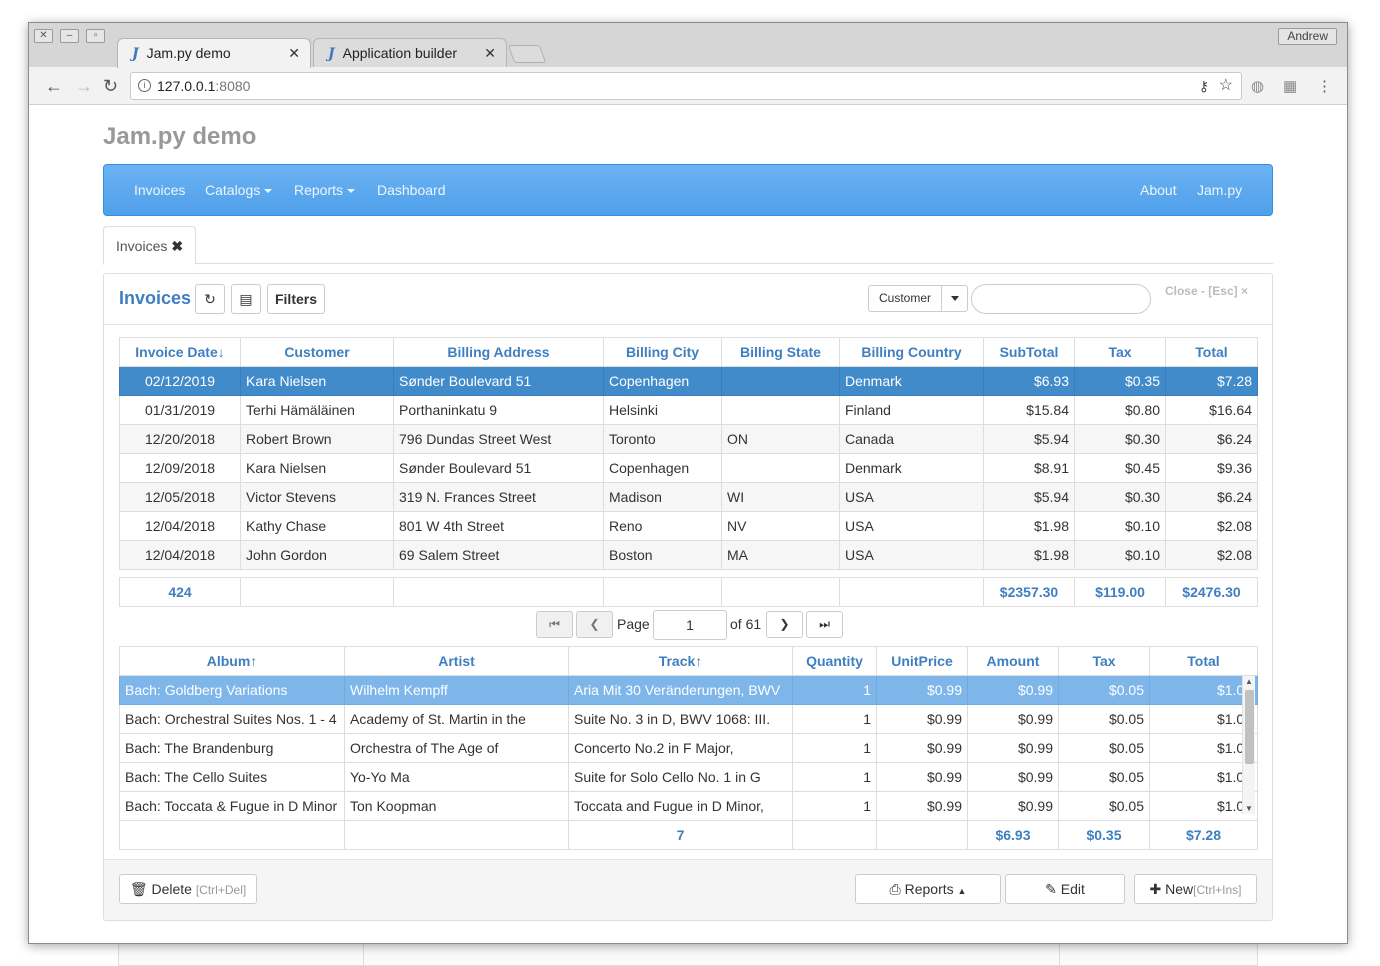 The image size is (1380, 966). Describe the element at coordinates (210, 299) in the screenshot. I see `refresh-button: ↻` at that location.